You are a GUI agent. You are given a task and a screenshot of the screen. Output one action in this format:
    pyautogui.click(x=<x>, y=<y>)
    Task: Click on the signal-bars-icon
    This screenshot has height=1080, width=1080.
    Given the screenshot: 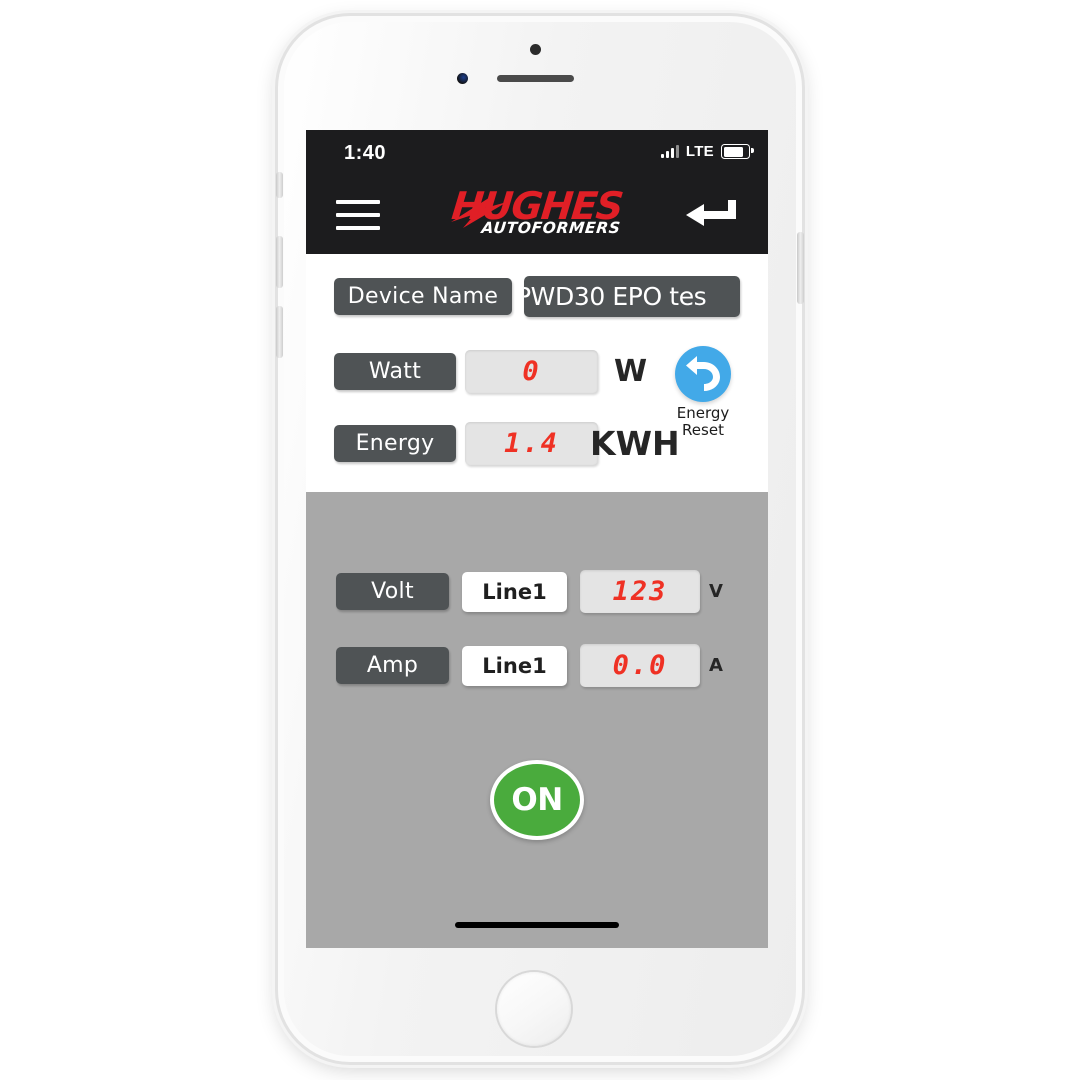 What is the action you would take?
    pyautogui.click(x=669, y=151)
    